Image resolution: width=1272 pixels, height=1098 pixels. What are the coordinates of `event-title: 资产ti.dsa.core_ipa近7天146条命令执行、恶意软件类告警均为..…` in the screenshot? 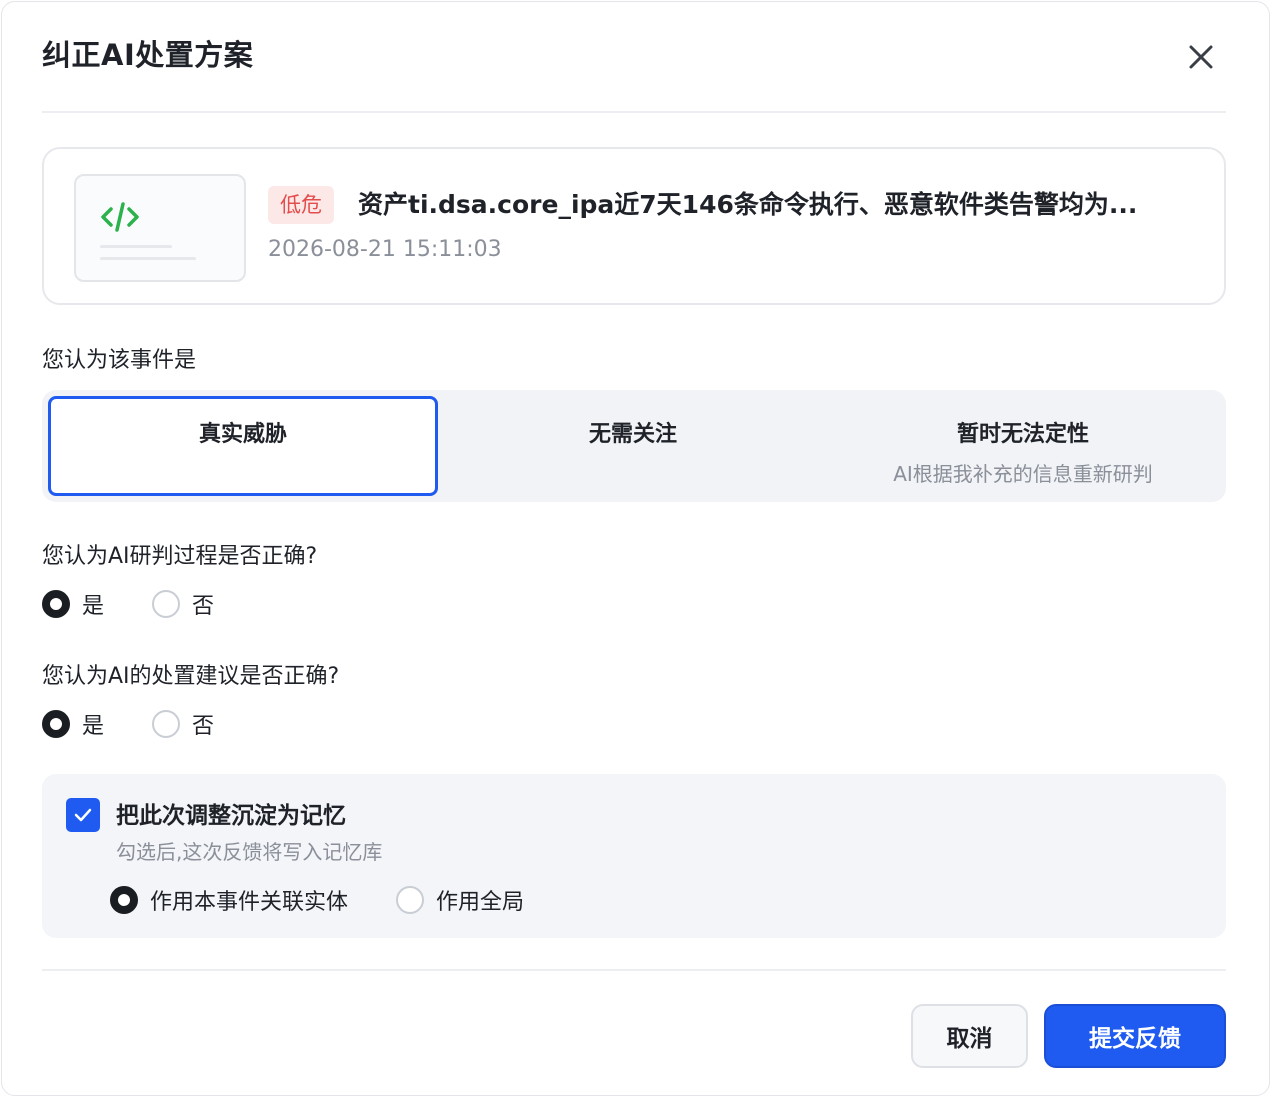 It's located at (748, 204).